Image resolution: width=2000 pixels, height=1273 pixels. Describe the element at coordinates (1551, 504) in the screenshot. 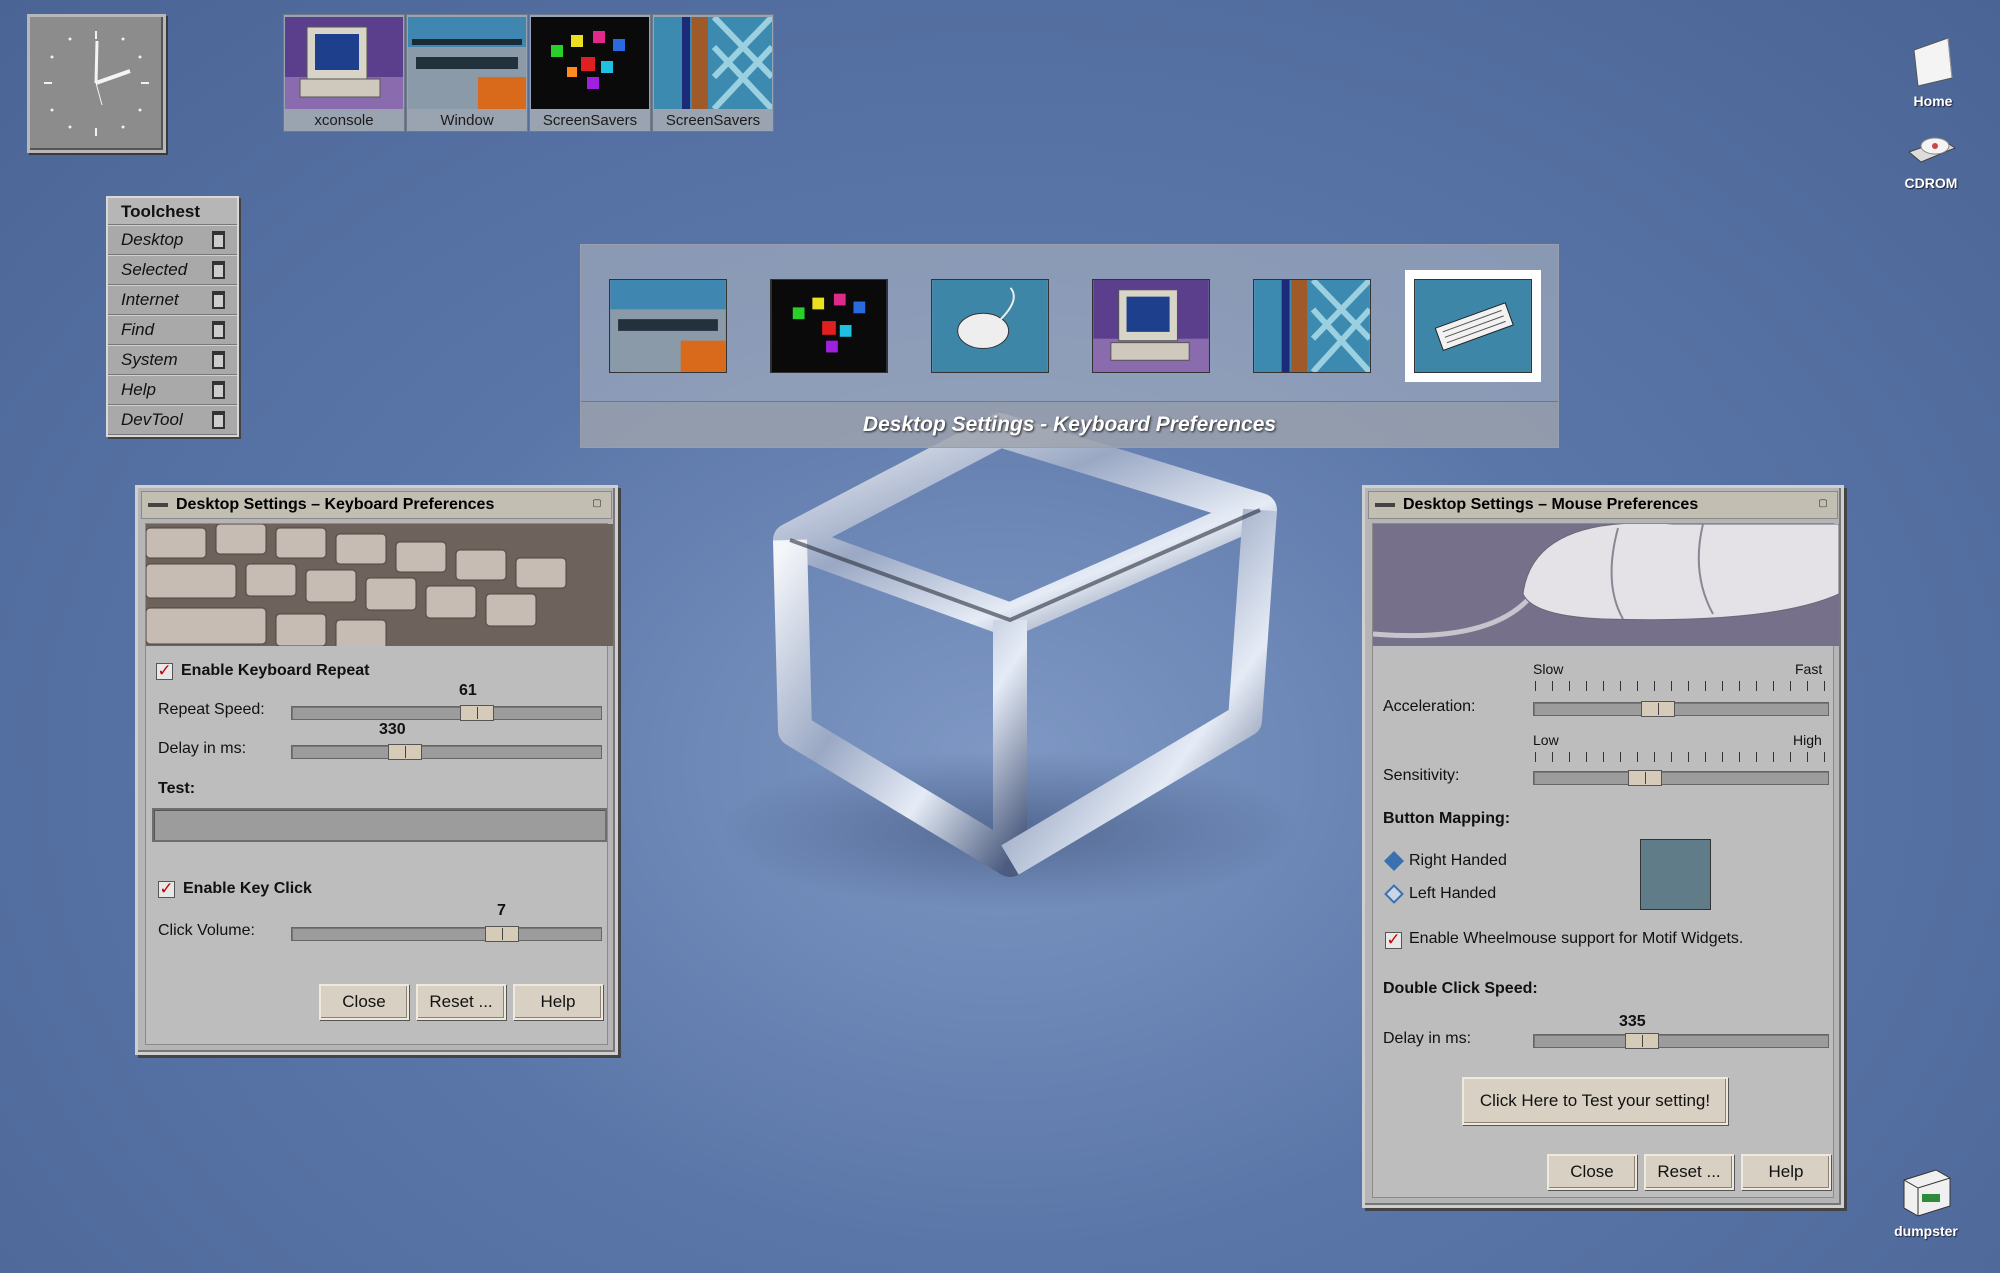

I see `window-title: Desktop Settings – Mouse Preferences` at that location.